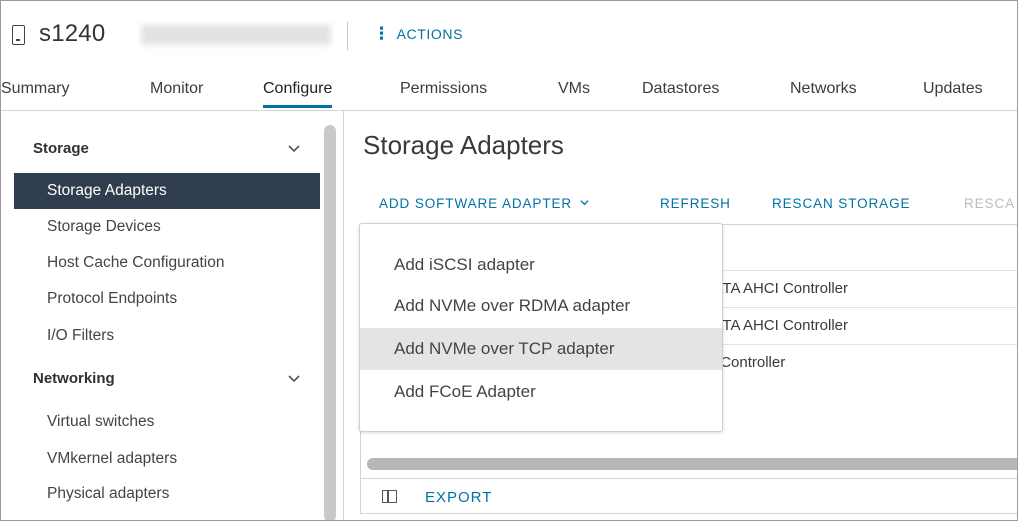 This screenshot has height=521, width=1018. Describe the element at coordinates (167, 191) in the screenshot. I see `sidebar-item-storage-adapters: Storage Adapters` at that location.